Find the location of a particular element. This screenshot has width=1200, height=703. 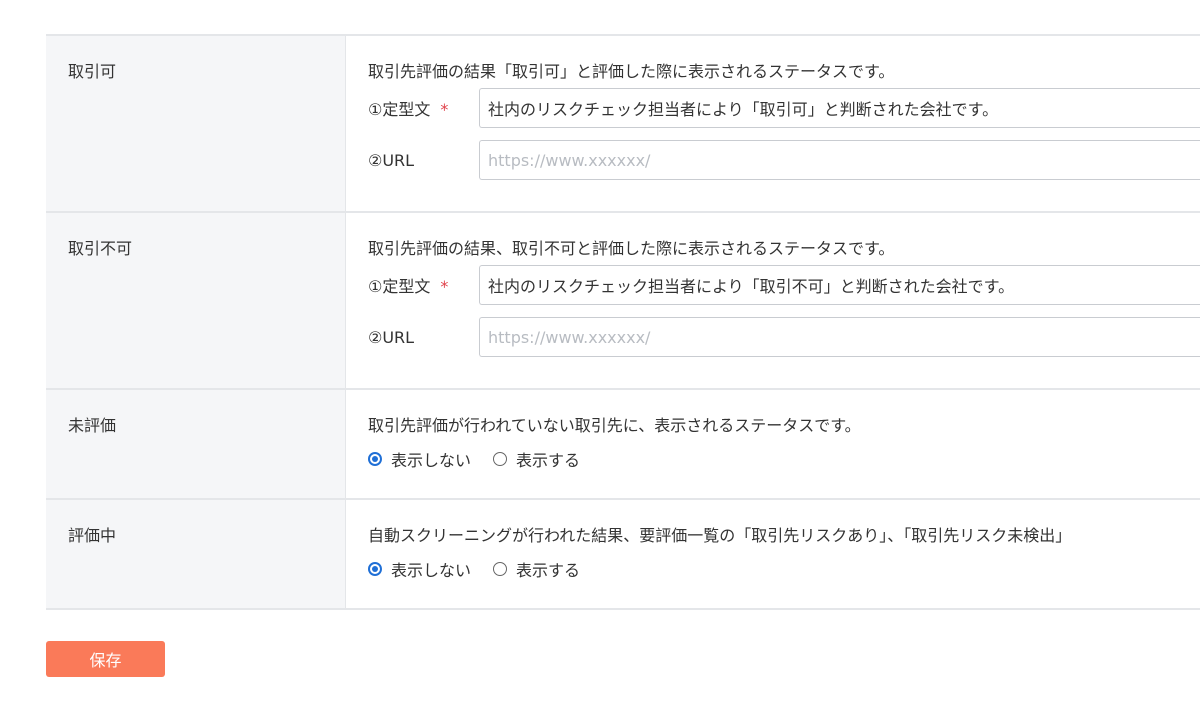

row-description: 取引先評価が行われていない取引先に、表示されるステータスです。 is located at coordinates (614, 425).